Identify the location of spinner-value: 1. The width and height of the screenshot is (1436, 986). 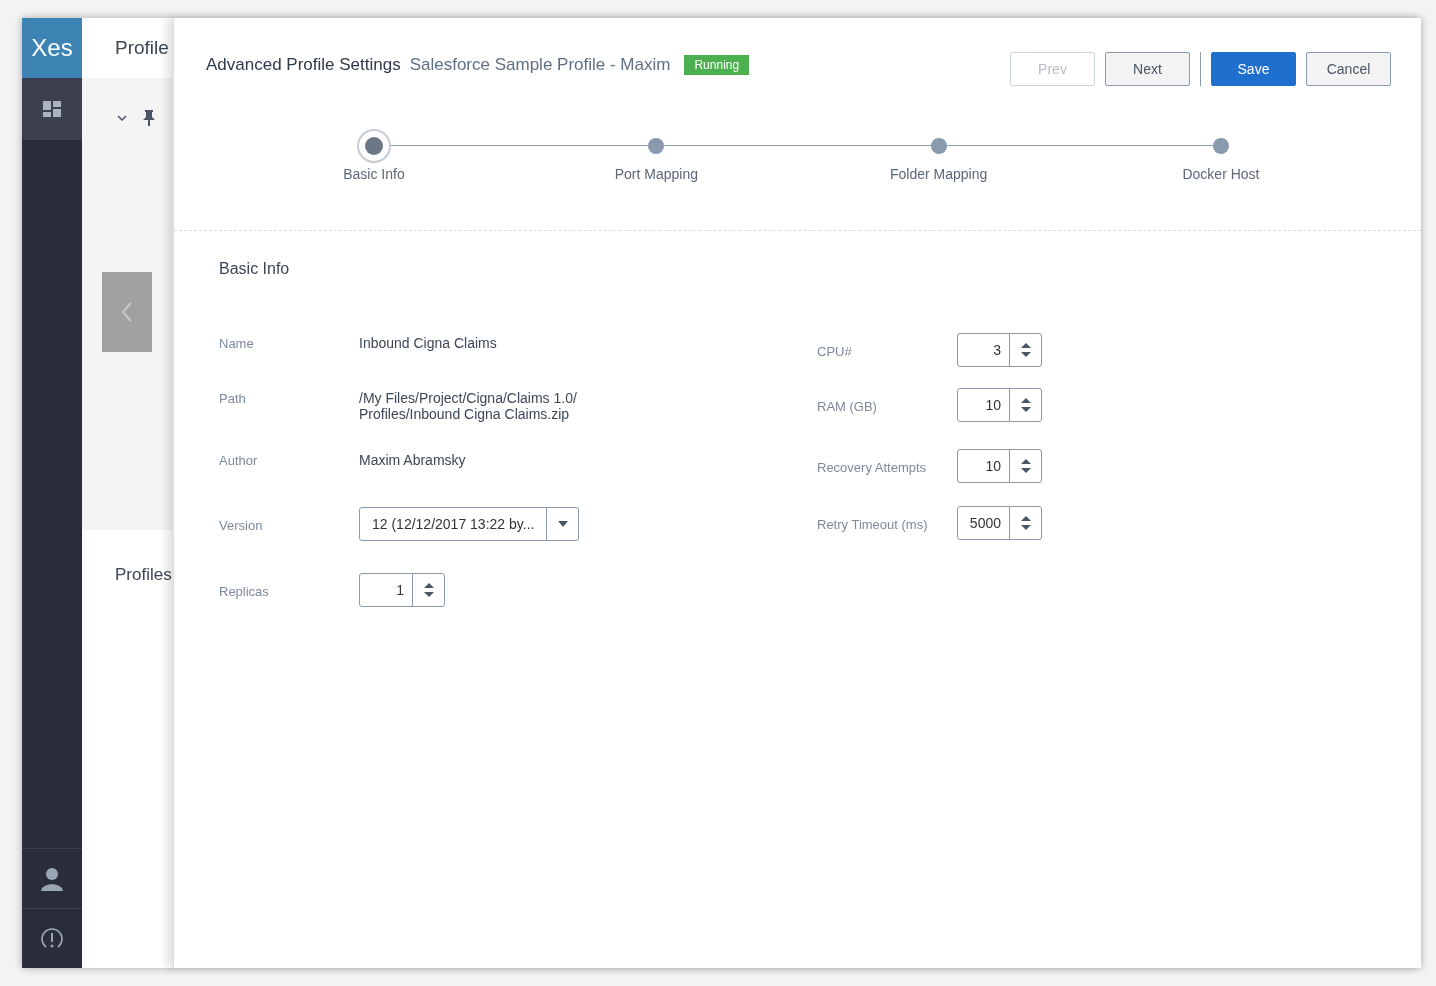
(400, 590).